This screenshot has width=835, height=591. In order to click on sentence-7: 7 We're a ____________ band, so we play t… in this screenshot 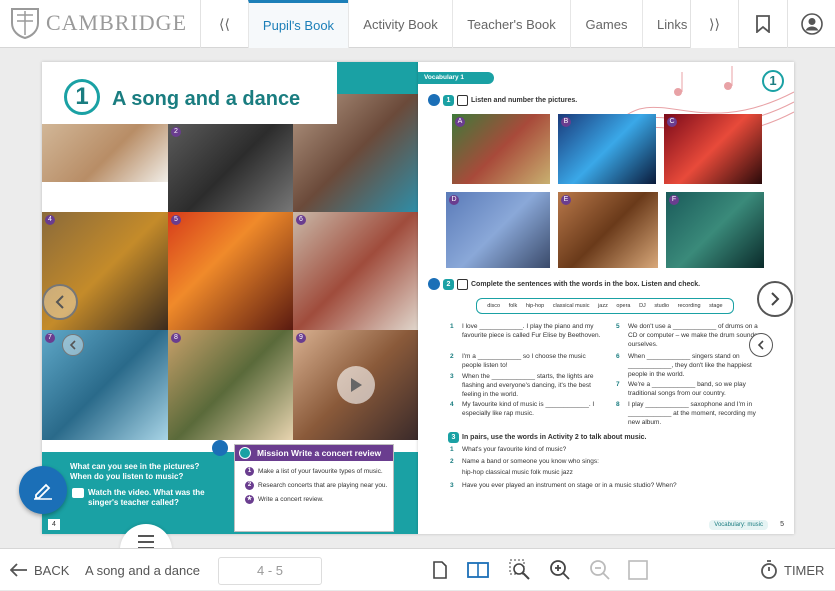, I will do `click(681, 389)`.